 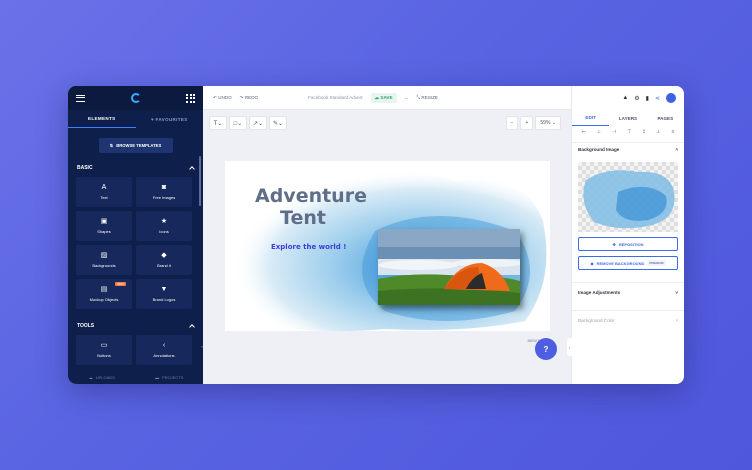 I want to click on collapse-panel-handle: ›, so click(x=569, y=347).